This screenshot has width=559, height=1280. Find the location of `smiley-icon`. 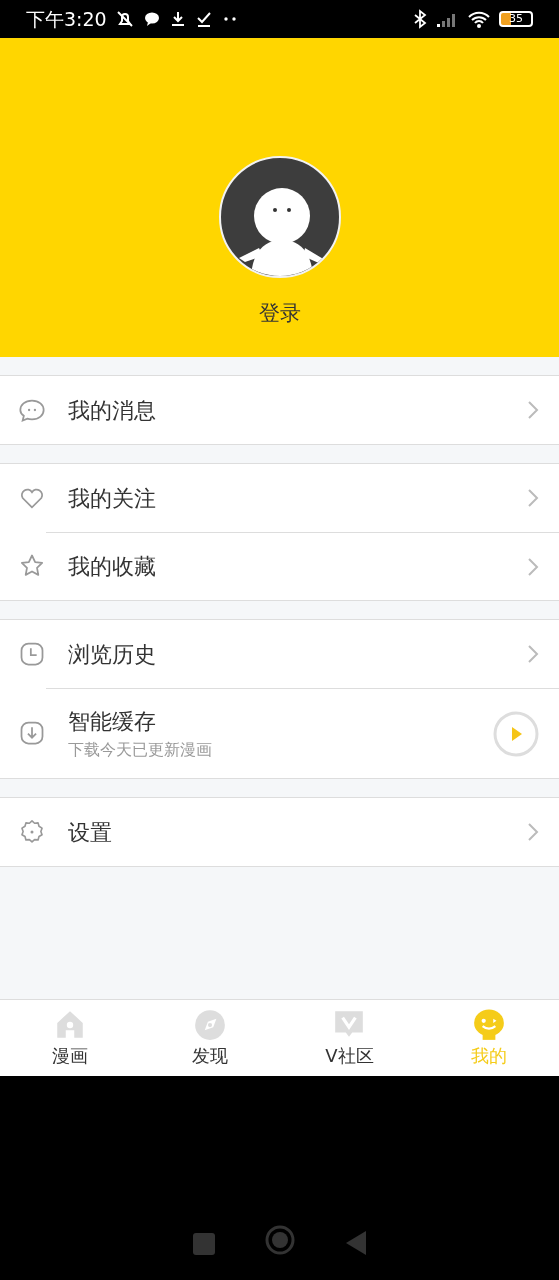

smiley-icon is located at coordinates (489, 1024).